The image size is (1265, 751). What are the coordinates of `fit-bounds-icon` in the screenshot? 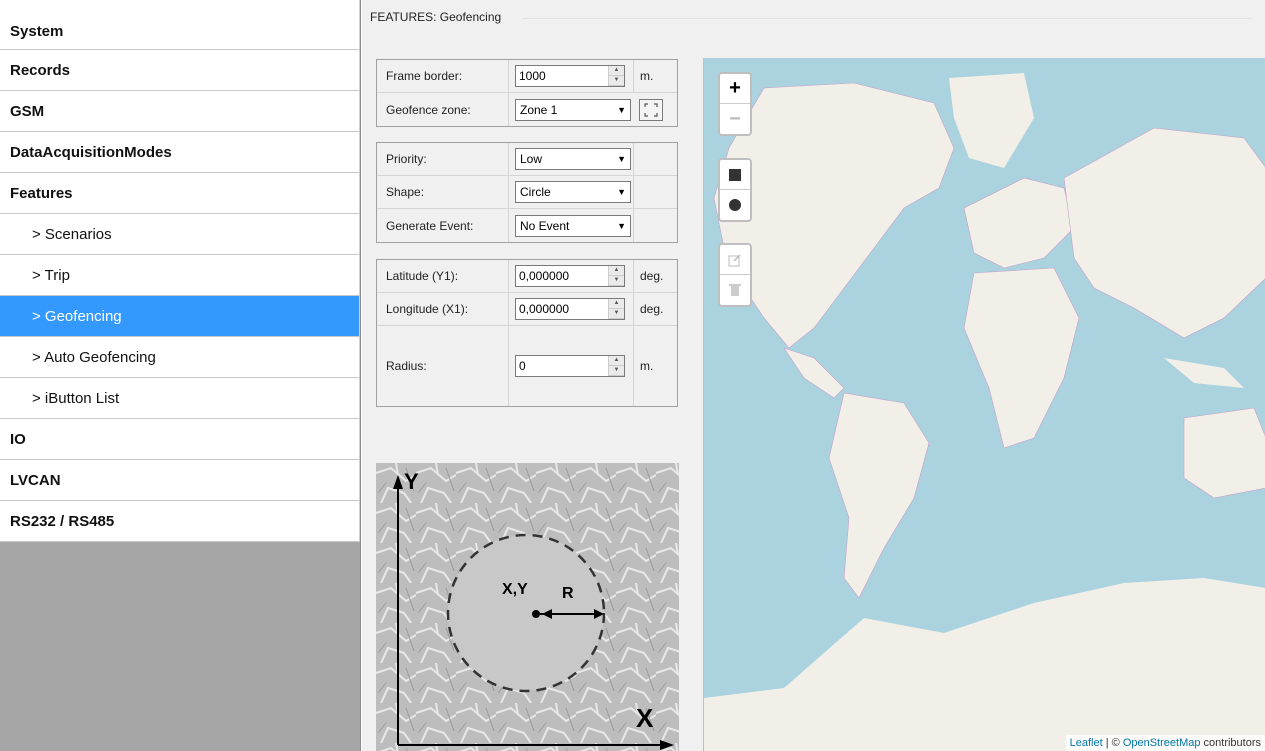 It's located at (651, 109).